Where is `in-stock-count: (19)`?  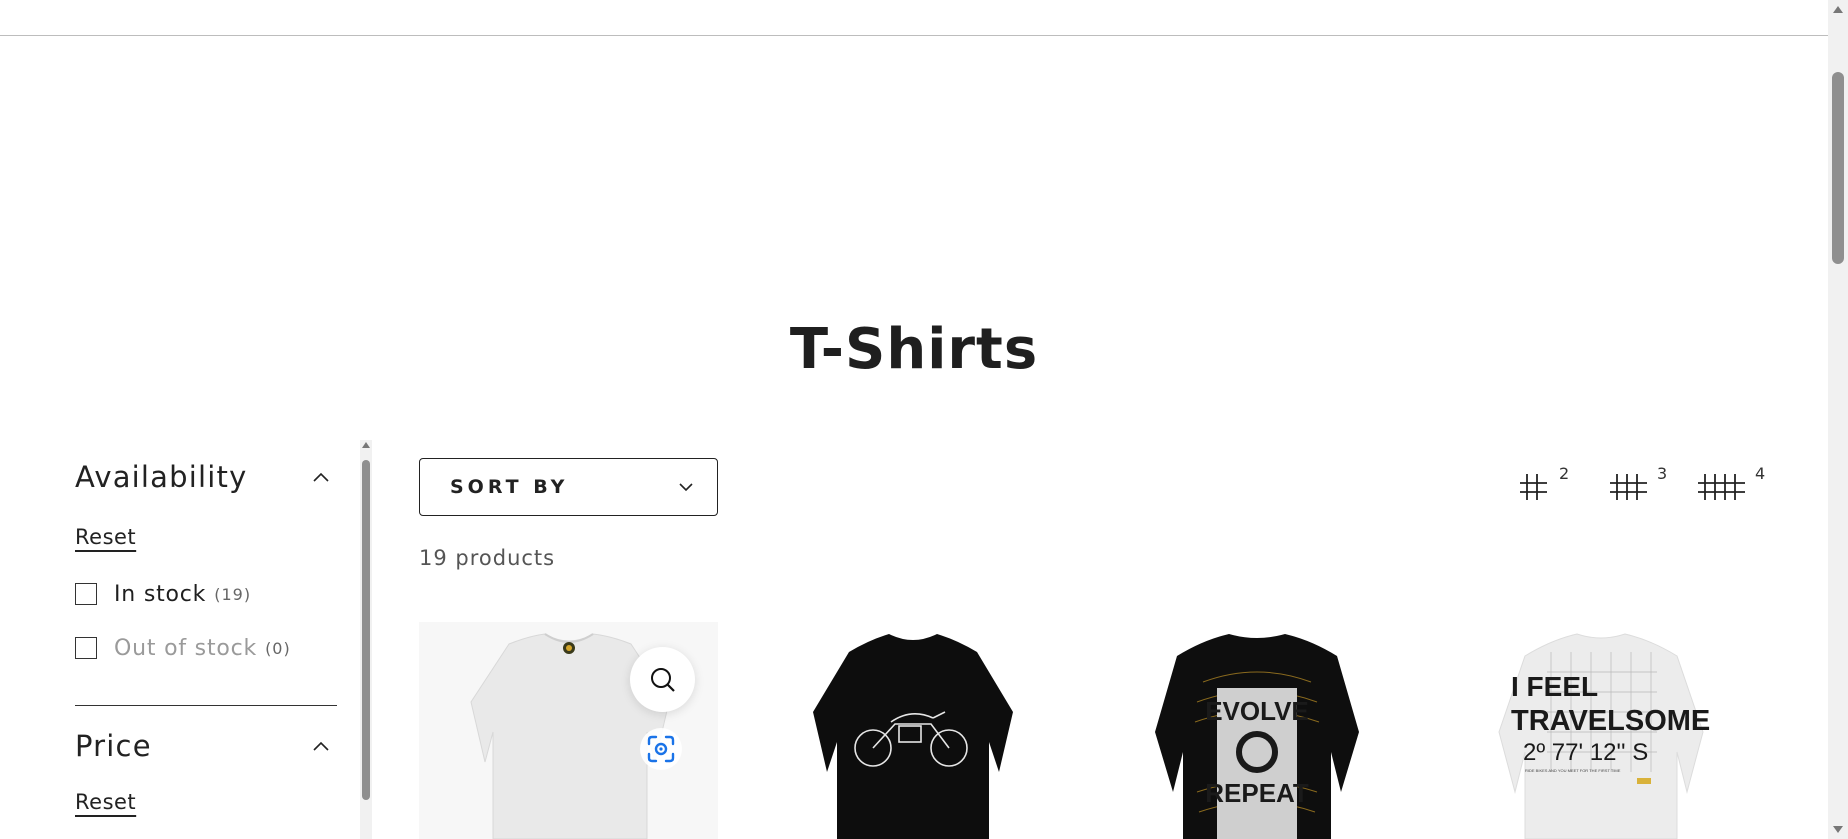
in-stock-count: (19) is located at coordinates (233, 594).